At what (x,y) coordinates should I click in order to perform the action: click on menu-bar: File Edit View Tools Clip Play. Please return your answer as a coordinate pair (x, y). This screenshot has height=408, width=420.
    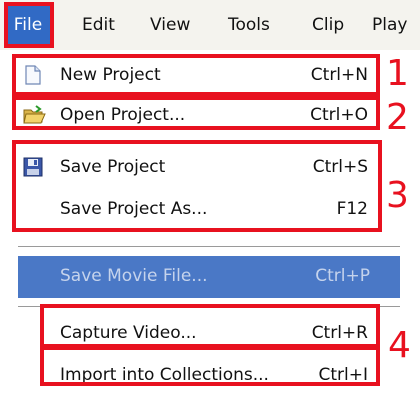
    Looking at the image, I should click on (210, 25).